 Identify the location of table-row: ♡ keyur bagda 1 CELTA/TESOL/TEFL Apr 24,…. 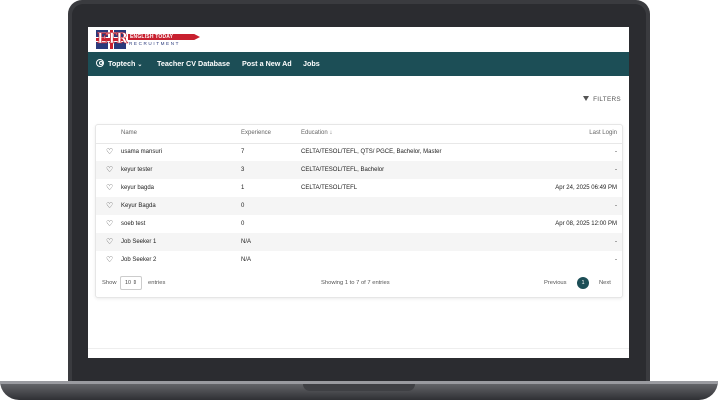
(359, 188).